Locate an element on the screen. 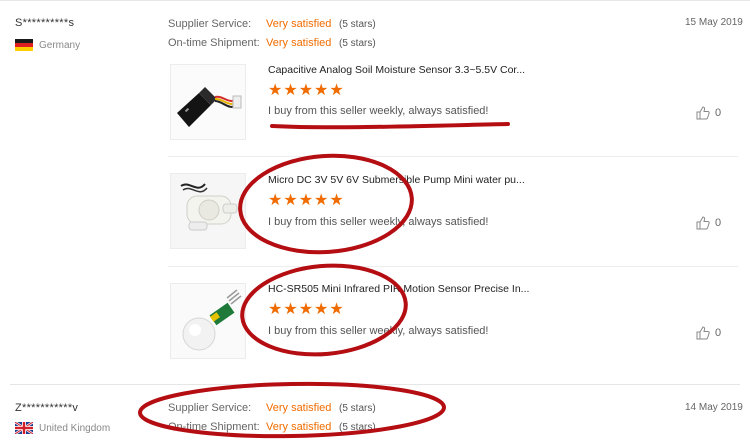  uk-flag-icon is located at coordinates (24, 428).